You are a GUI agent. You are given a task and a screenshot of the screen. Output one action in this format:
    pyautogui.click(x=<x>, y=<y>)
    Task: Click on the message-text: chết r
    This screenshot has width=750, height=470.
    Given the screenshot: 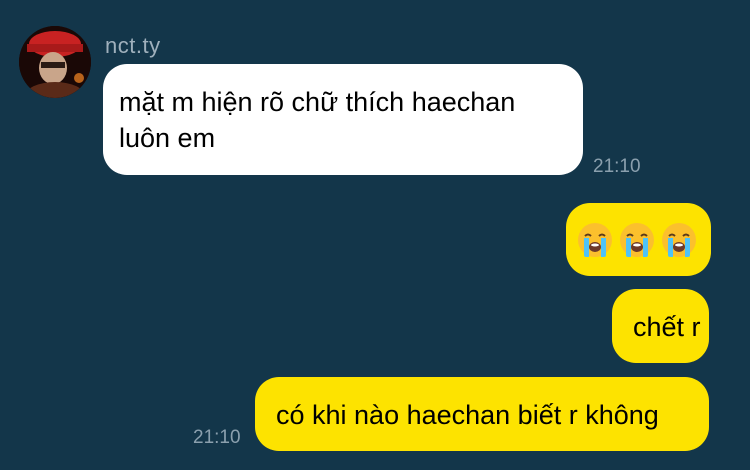 What is the action you would take?
    pyautogui.click(x=667, y=327)
    